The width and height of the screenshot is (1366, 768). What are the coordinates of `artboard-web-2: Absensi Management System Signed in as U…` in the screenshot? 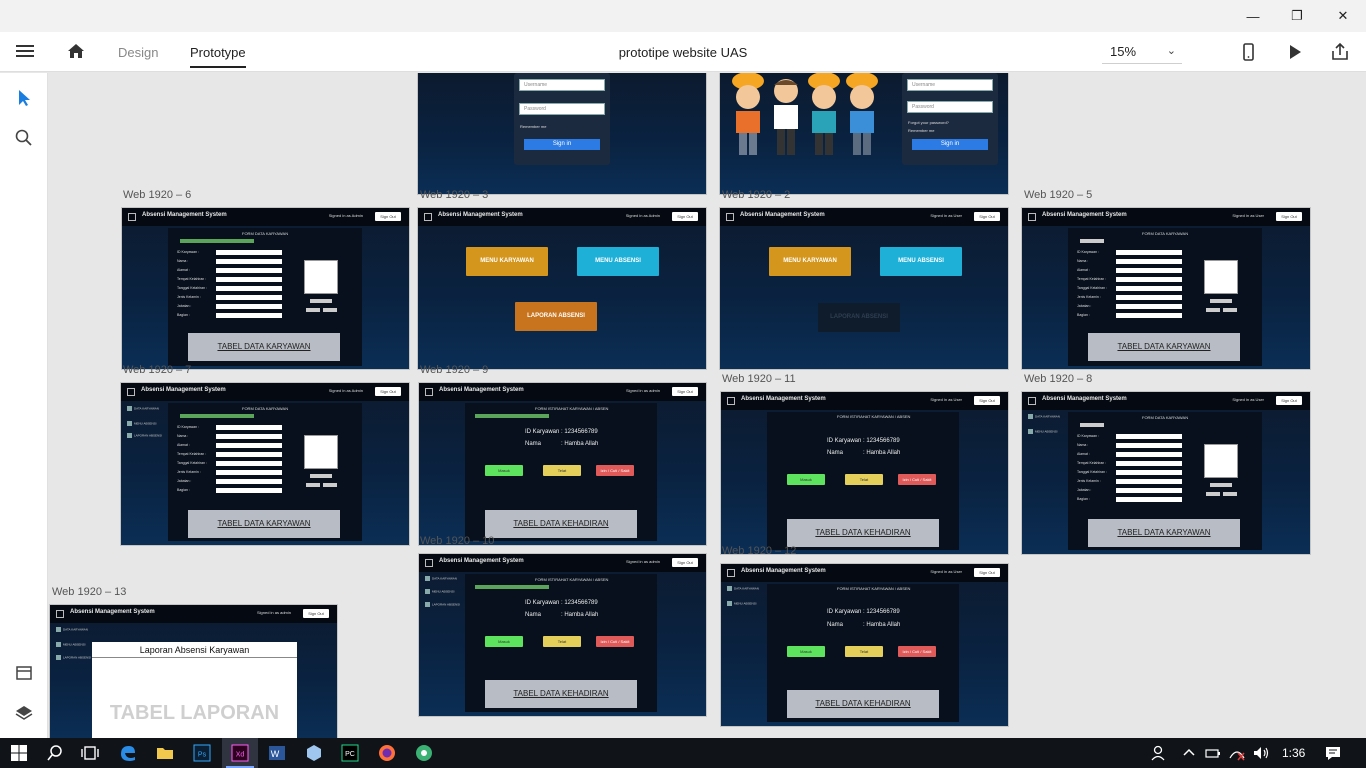 It's located at (864, 288).